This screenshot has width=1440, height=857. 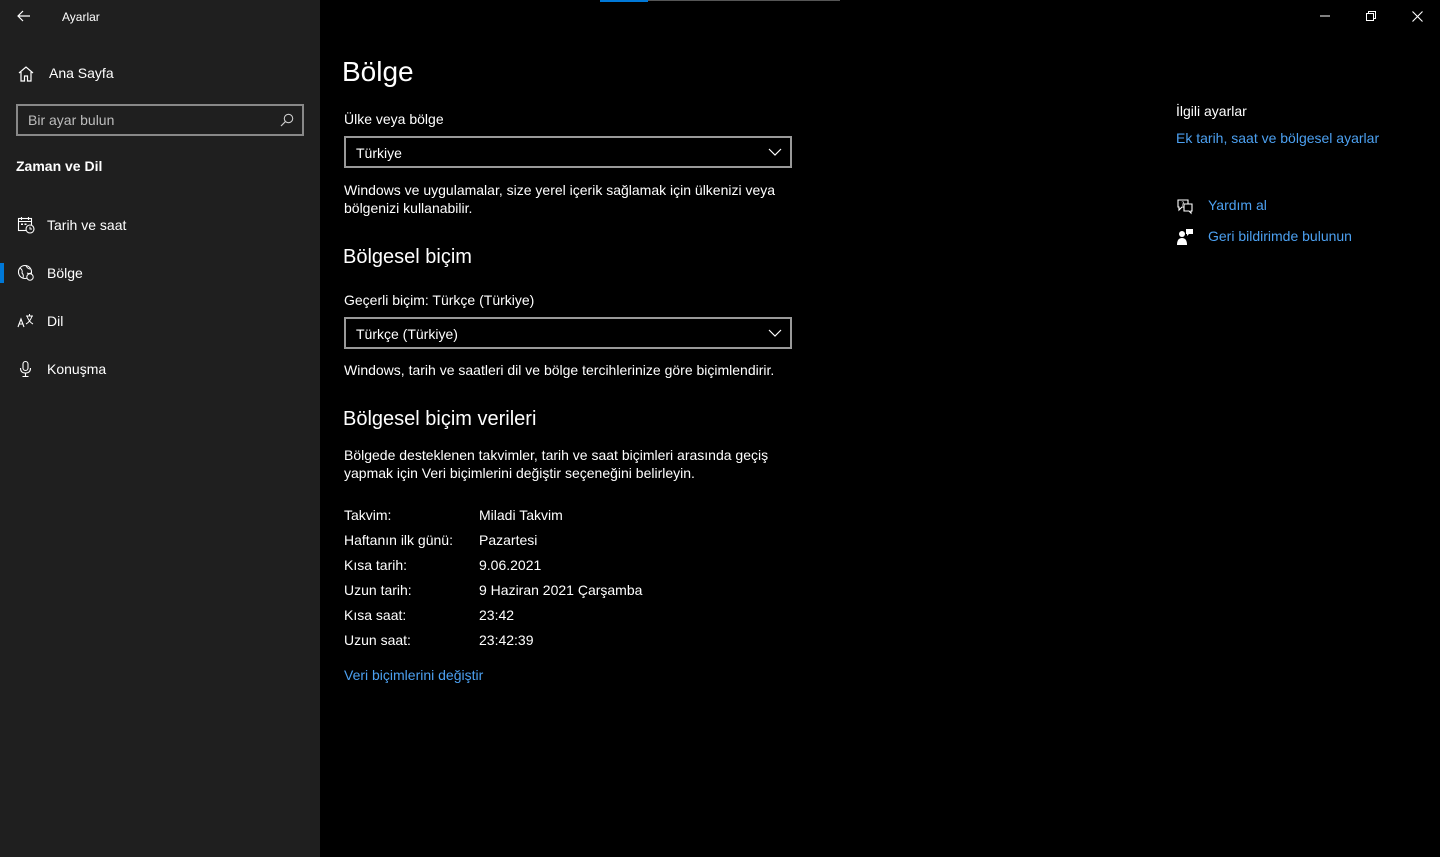 What do you see at coordinates (59, 166) in the screenshot?
I see `section-title: Zaman ve Dil` at bounding box center [59, 166].